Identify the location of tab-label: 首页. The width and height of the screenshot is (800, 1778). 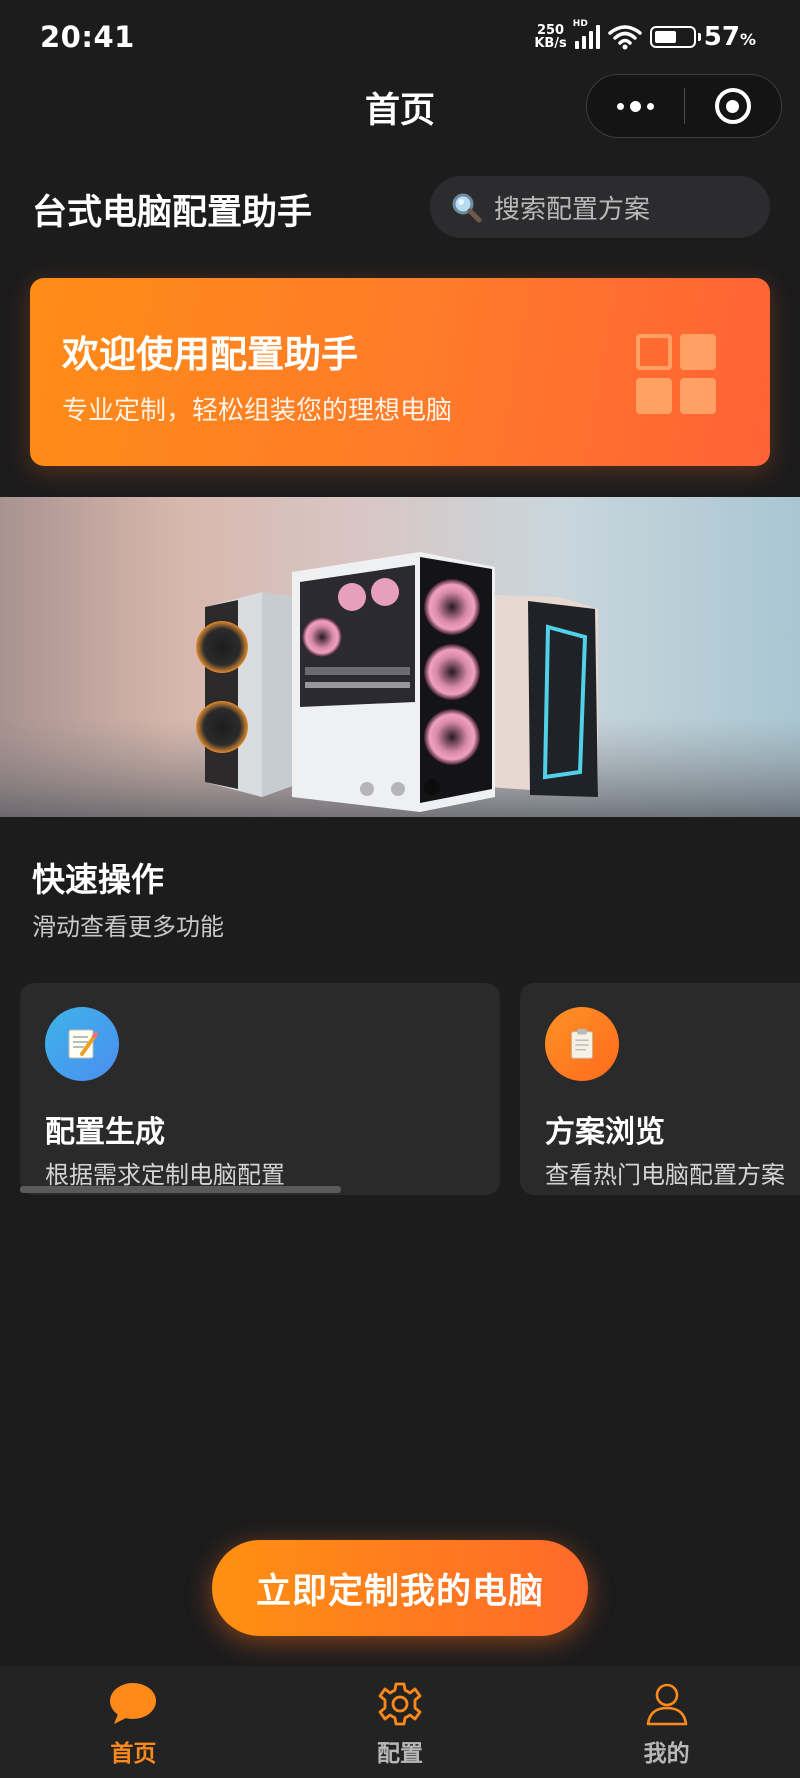
(133, 1754).